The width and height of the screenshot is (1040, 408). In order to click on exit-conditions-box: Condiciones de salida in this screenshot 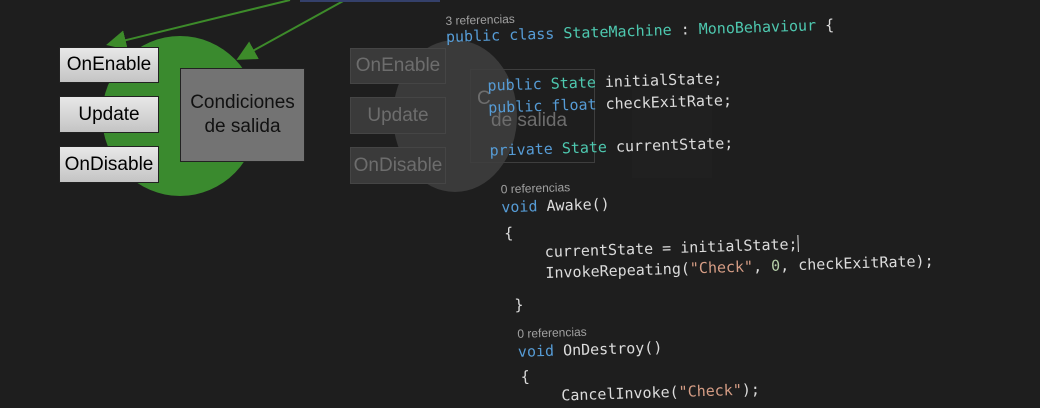, I will do `click(242, 115)`.